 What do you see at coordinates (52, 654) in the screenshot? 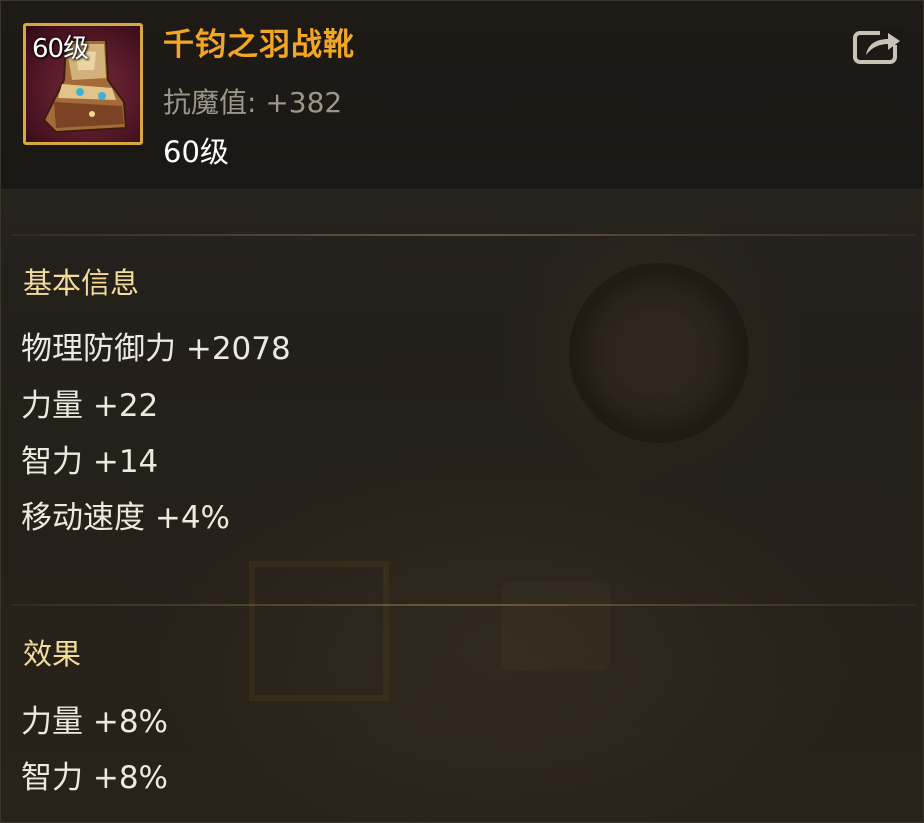
I see `effects-title: 效果` at bounding box center [52, 654].